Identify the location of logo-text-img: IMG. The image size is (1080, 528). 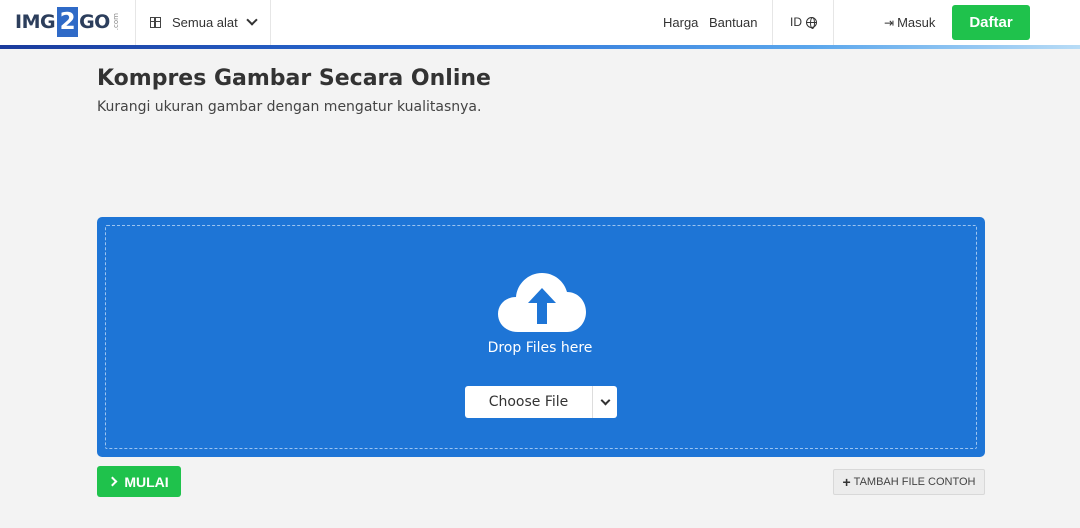
(35, 22).